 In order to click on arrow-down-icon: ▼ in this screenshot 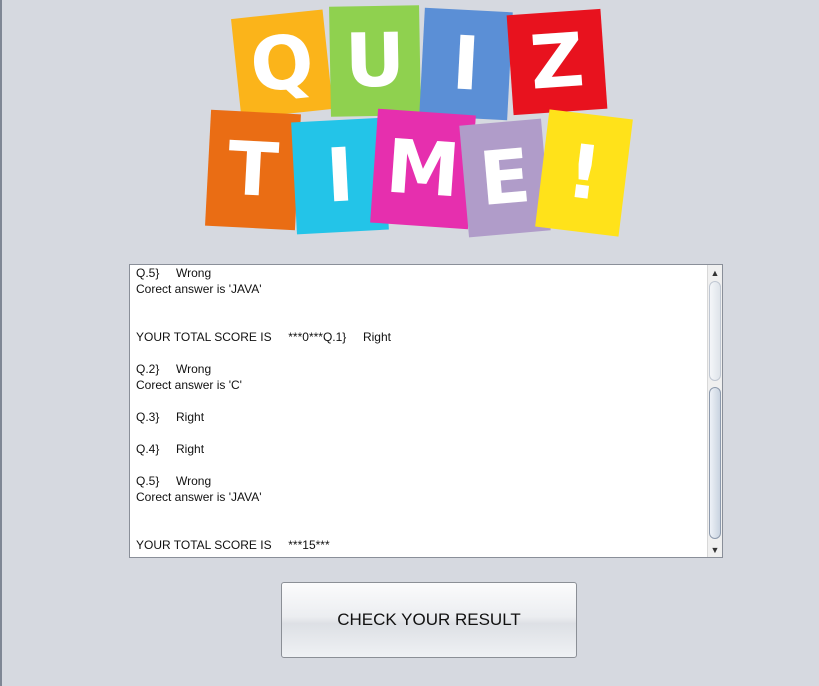, I will do `click(715, 549)`.